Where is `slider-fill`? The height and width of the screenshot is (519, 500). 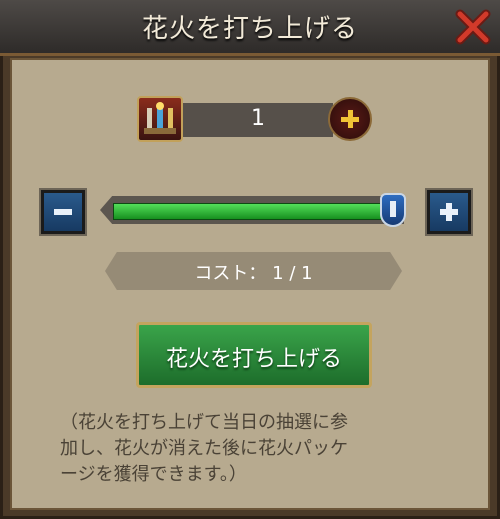 slider-fill is located at coordinates (254, 211).